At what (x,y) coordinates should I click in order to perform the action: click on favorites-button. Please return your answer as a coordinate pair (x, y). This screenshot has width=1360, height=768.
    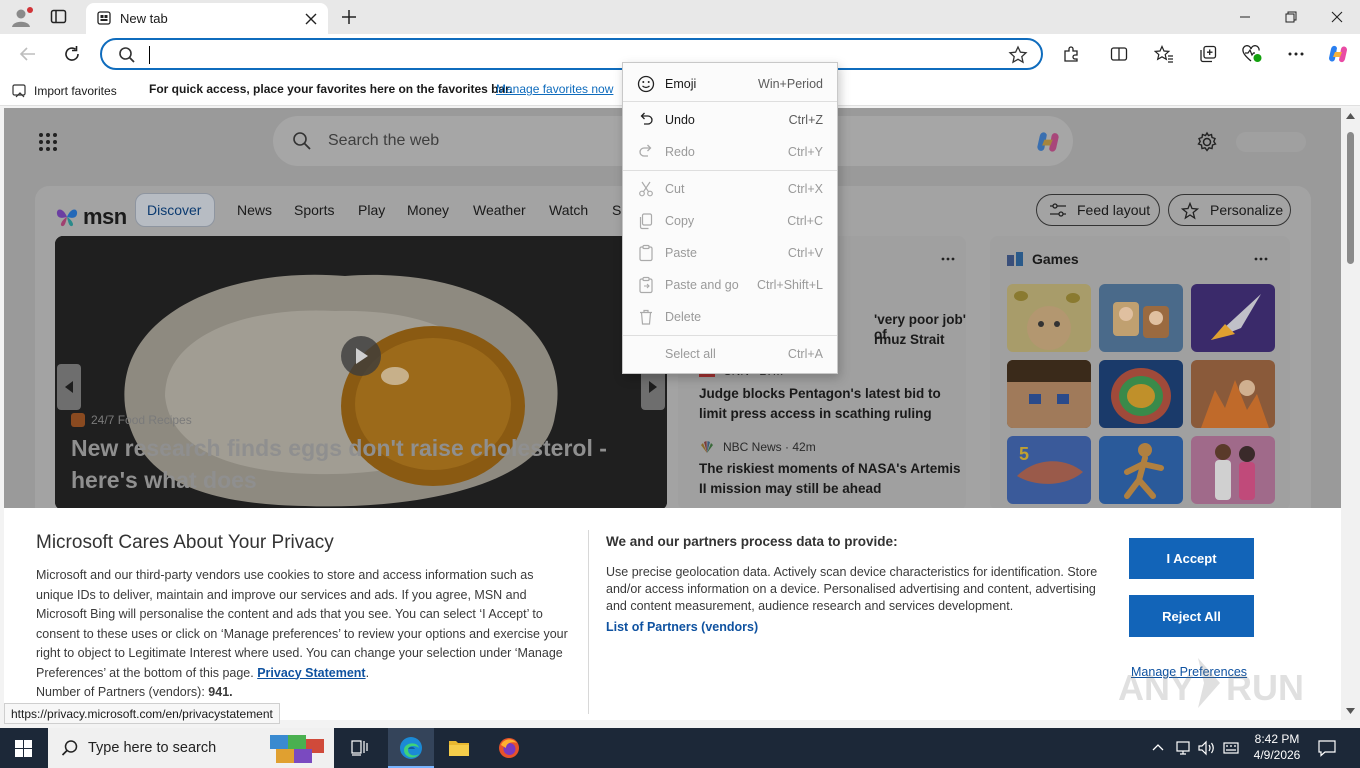
    Looking at the image, I should click on (1164, 54).